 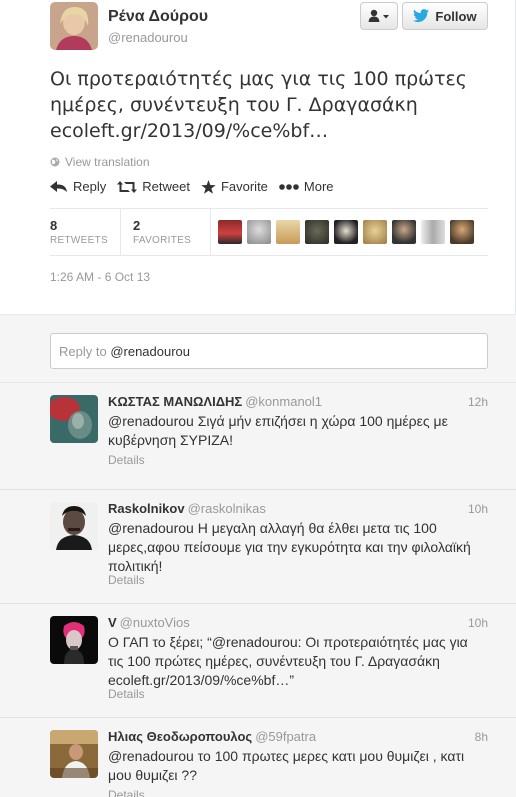 I want to click on reply-author-name: ΚΩΣΤΑΣ ΜΑΝΩΛΙΔΗΣ, so click(x=175, y=401).